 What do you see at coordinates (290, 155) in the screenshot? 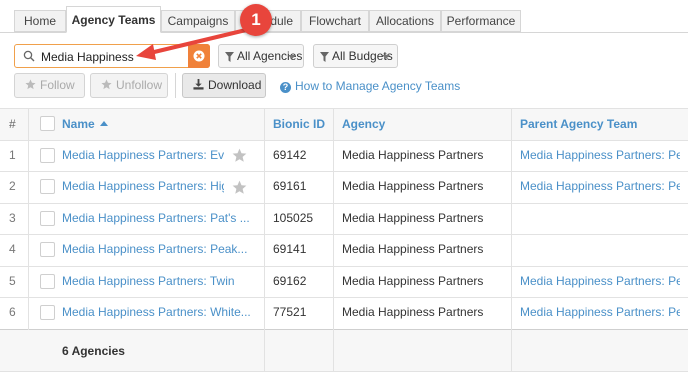
I see `bionic-id-cell: 69142` at bounding box center [290, 155].